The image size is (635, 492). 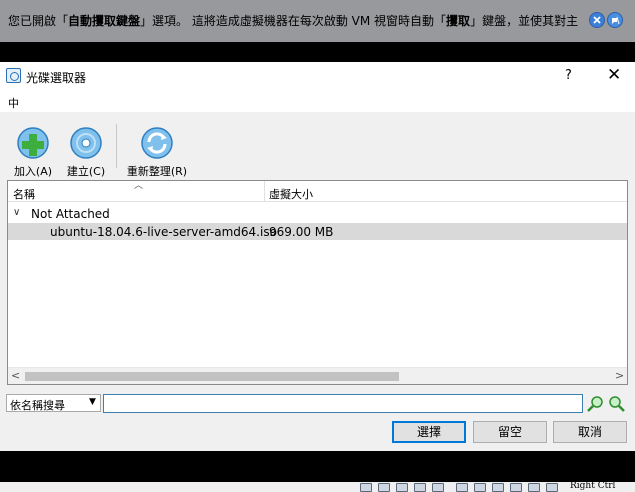 I want to click on chevron-down-icon: ▼, so click(x=92, y=402).